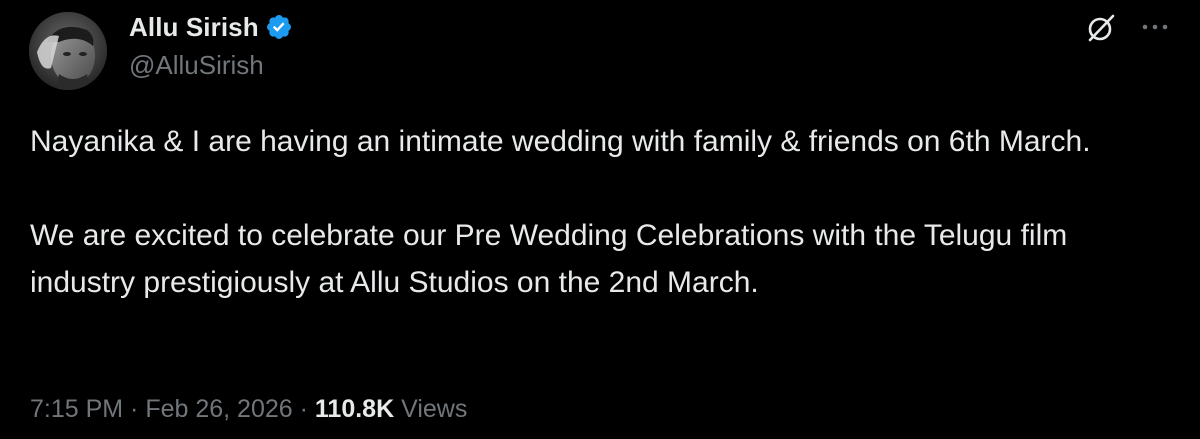  What do you see at coordinates (76, 409) in the screenshot?
I see `tweet-time: 7:15 PM` at bounding box center [76, 409].